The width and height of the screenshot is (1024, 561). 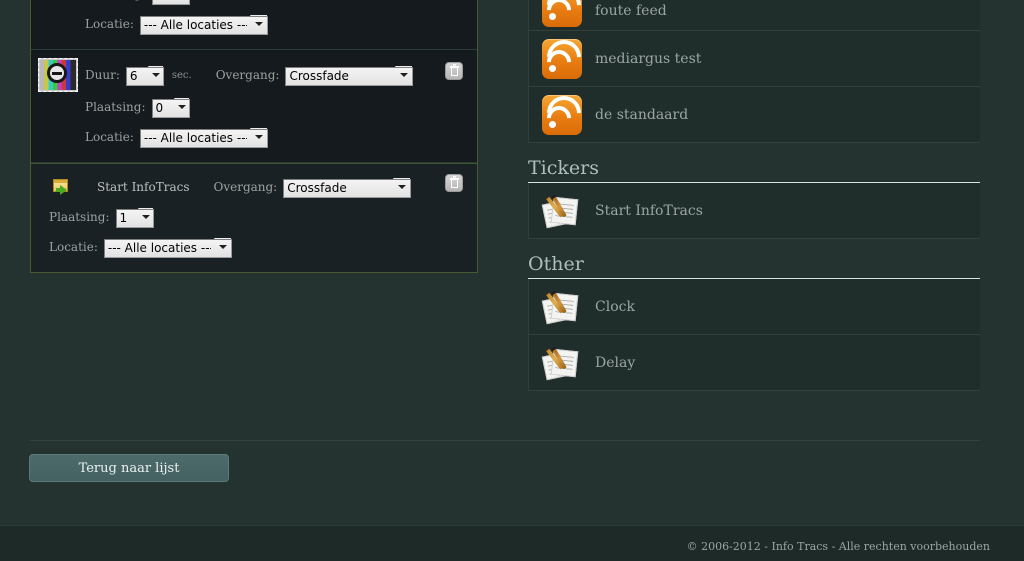 I want to click on playlist-item: Tracs Duur: 6 sec. Overgang: Crossfade, so click(x=254, y=25).